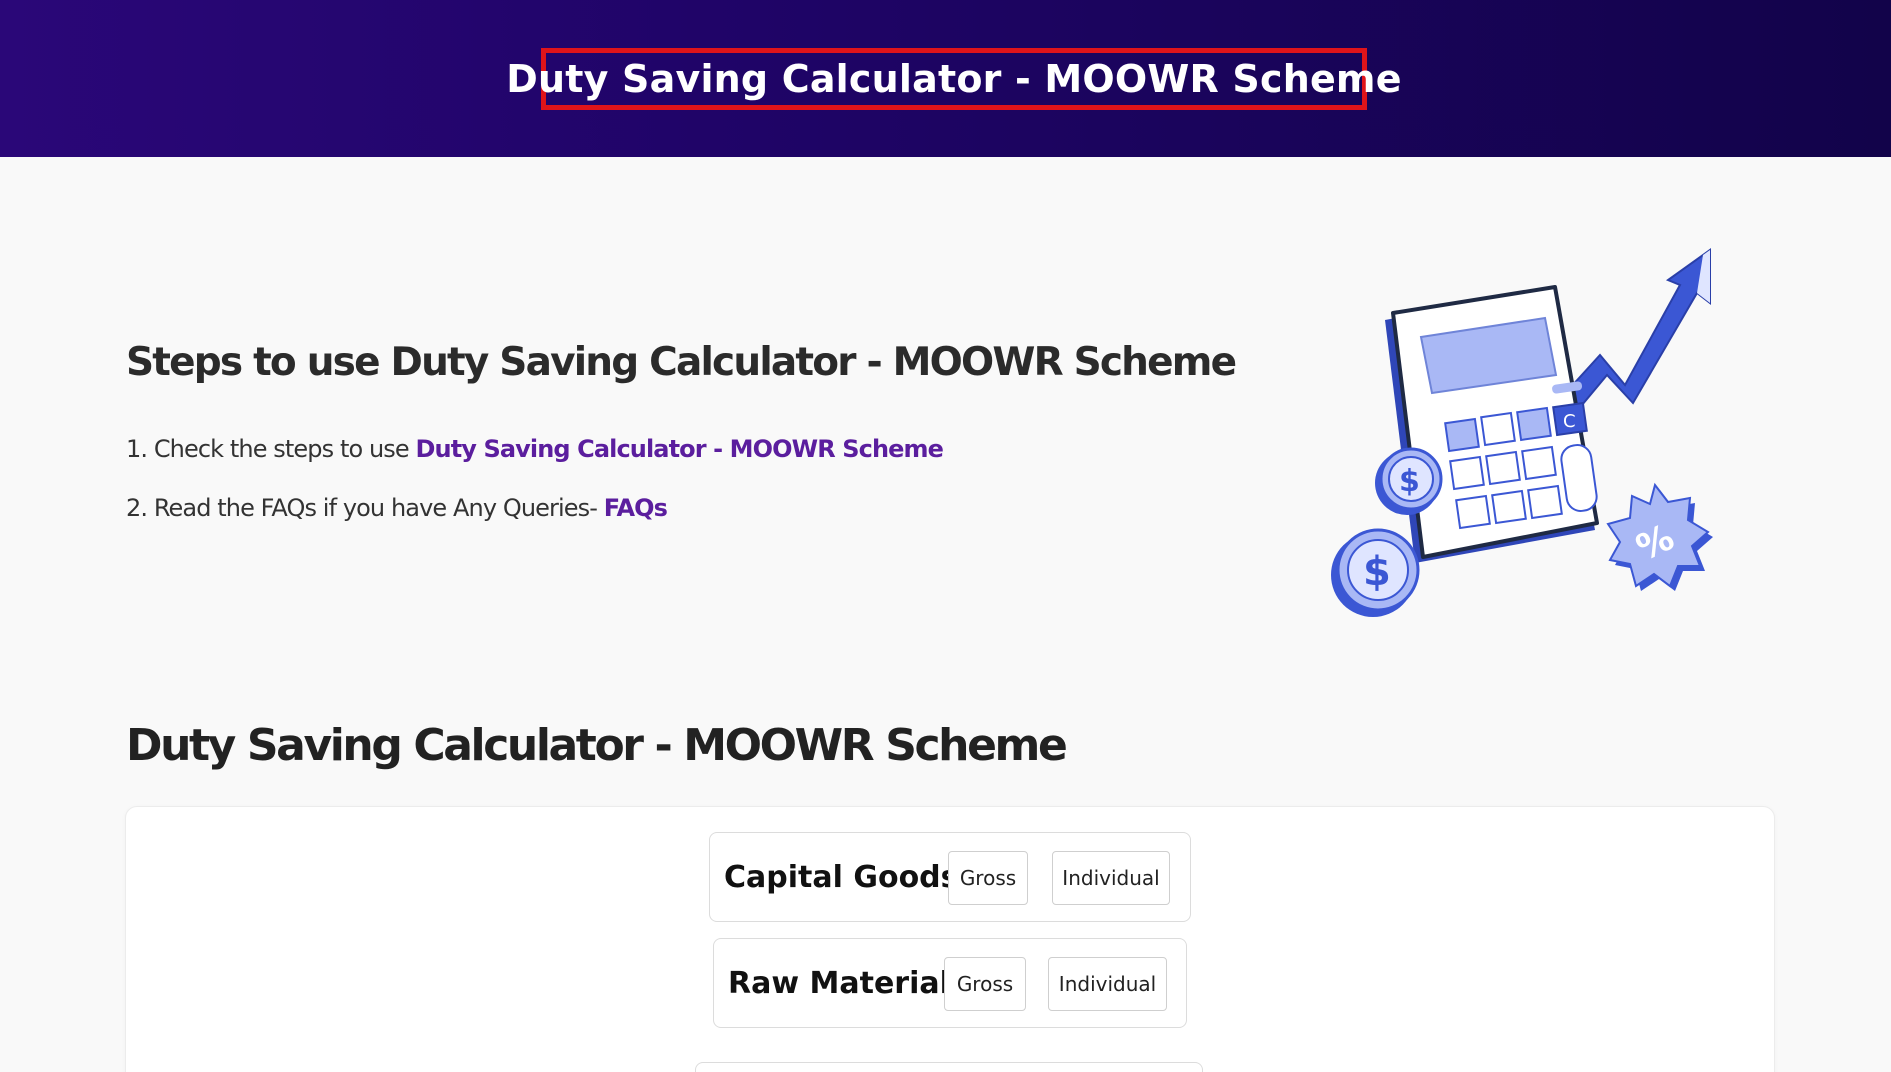 This screenshot has width=1891, height=1072. I want to click on capital-goods-individual-button: Individual, so click(1111, 878).